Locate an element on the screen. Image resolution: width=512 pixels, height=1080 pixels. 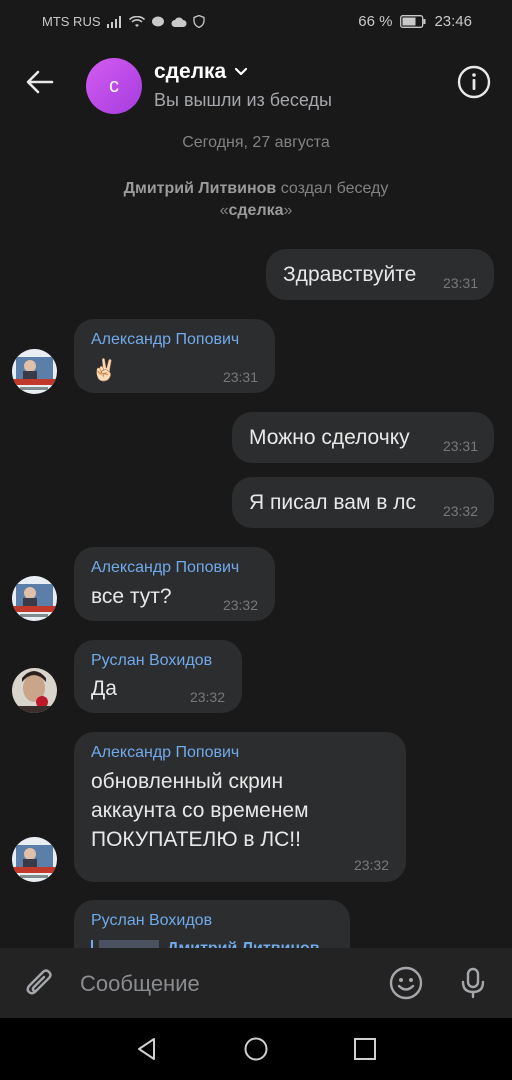
status-bar: MTS RUS 66 % 23:46 is located at coordinates (256, 22).